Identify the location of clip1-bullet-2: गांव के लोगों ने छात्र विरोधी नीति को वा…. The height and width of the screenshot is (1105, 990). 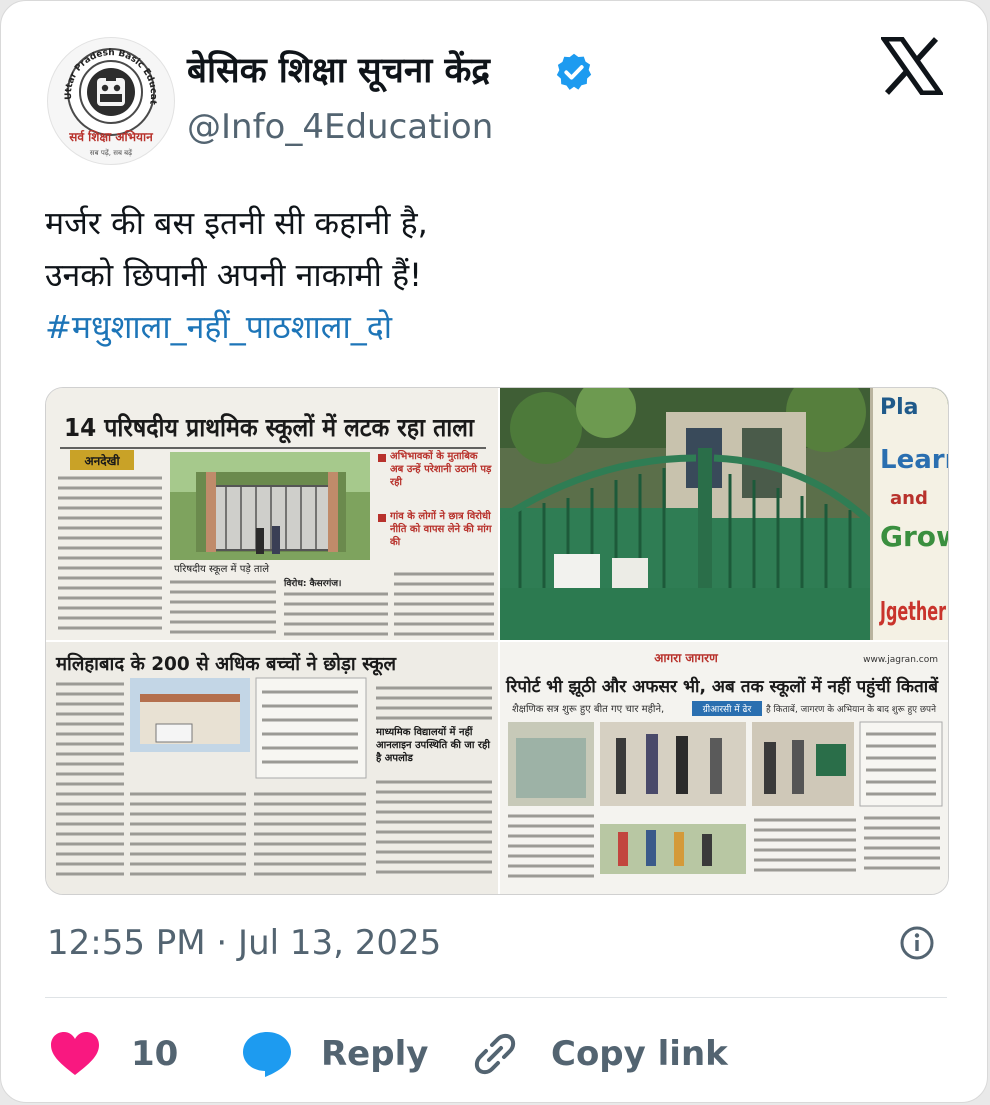
(441, 529).